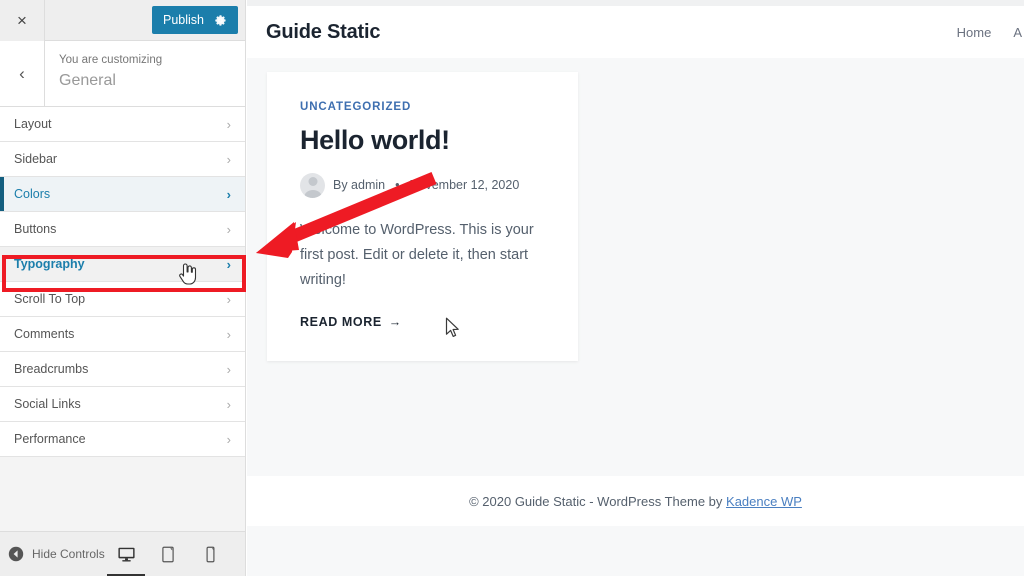 This screenshot has width=1024, height=576. Describe the element at coordinates (122, 194) in the screenshot. I see `sidebar-item-colors: Colors ›` at that location.